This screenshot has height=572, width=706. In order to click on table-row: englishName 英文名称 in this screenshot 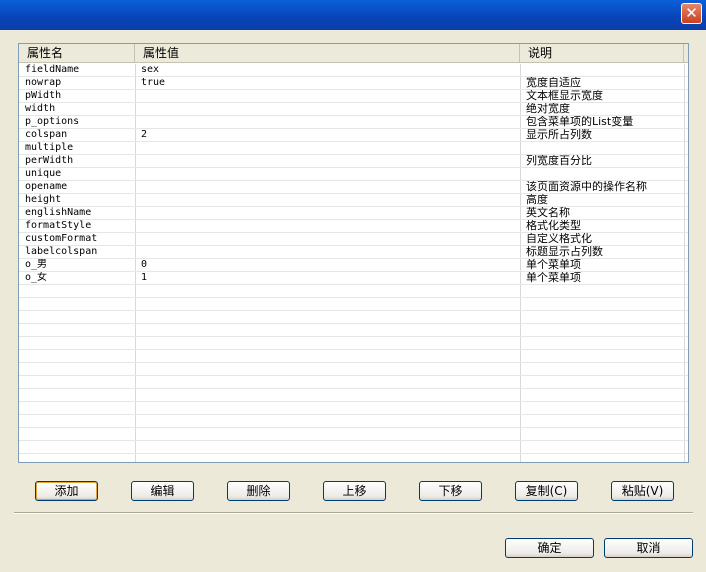, I will do `click(353, 213)`.